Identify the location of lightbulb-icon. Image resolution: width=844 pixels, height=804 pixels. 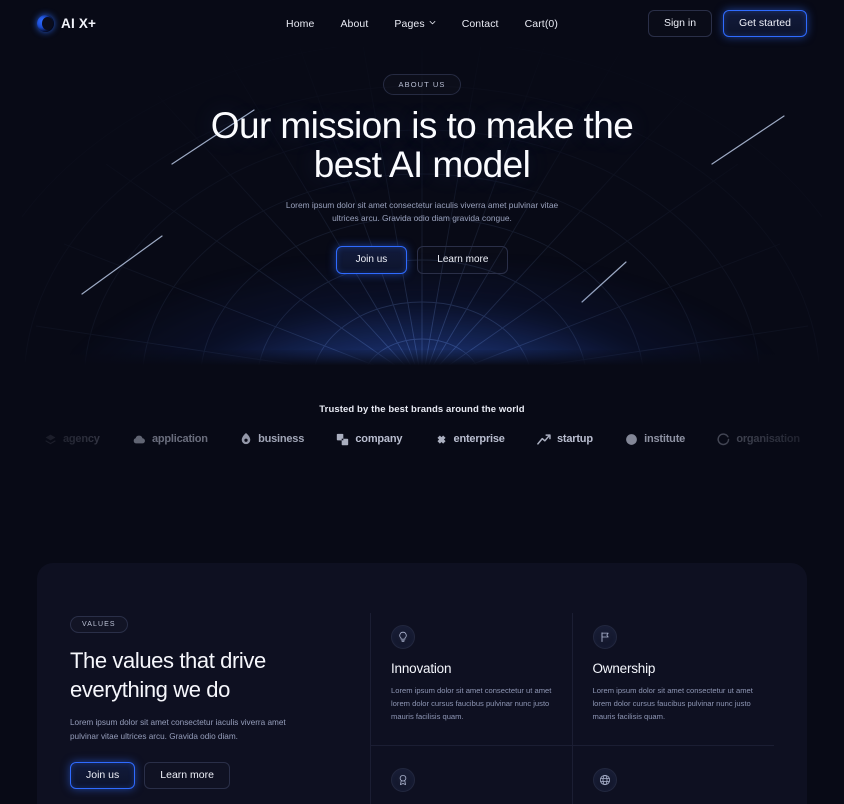
(403, 637).